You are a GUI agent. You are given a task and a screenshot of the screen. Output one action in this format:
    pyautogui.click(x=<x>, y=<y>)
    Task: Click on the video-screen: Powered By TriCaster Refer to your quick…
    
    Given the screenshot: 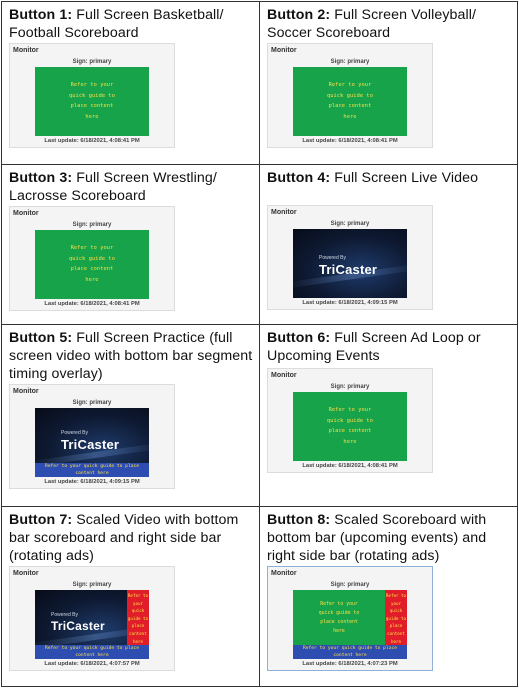 What is the action you would take?
    pyautogui.click(x=92, y=624)
    